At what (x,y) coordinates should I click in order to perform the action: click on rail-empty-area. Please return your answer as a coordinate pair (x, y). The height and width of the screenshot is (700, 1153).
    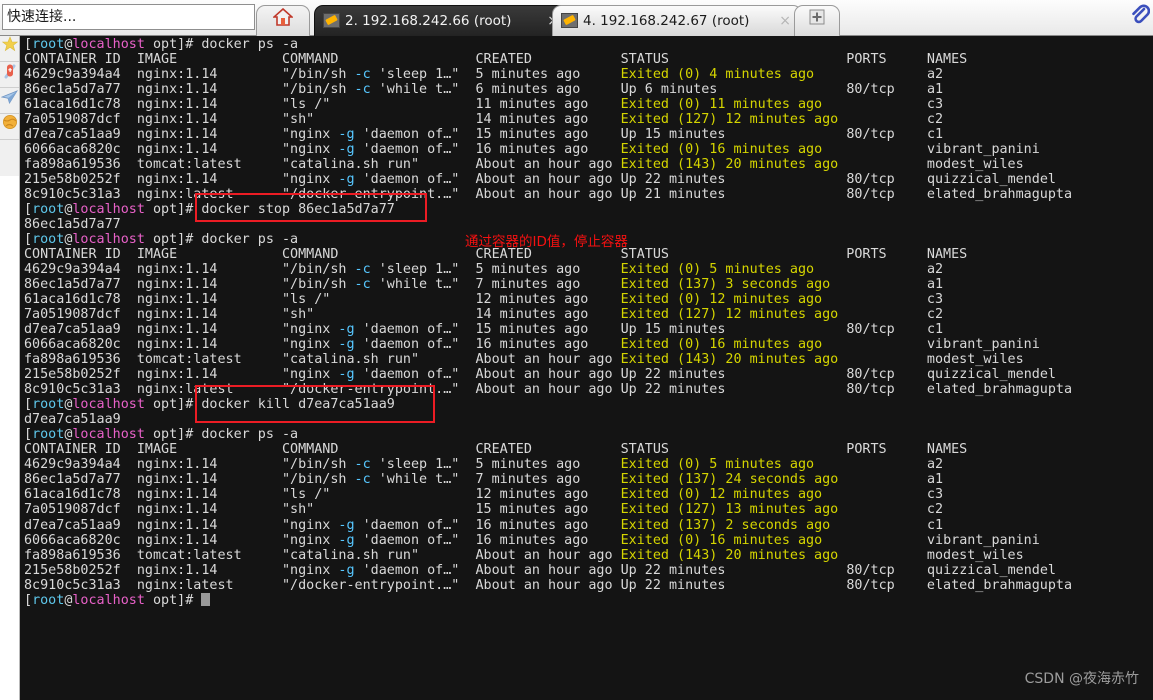
    Looking at the image, I should click on (9, 438).